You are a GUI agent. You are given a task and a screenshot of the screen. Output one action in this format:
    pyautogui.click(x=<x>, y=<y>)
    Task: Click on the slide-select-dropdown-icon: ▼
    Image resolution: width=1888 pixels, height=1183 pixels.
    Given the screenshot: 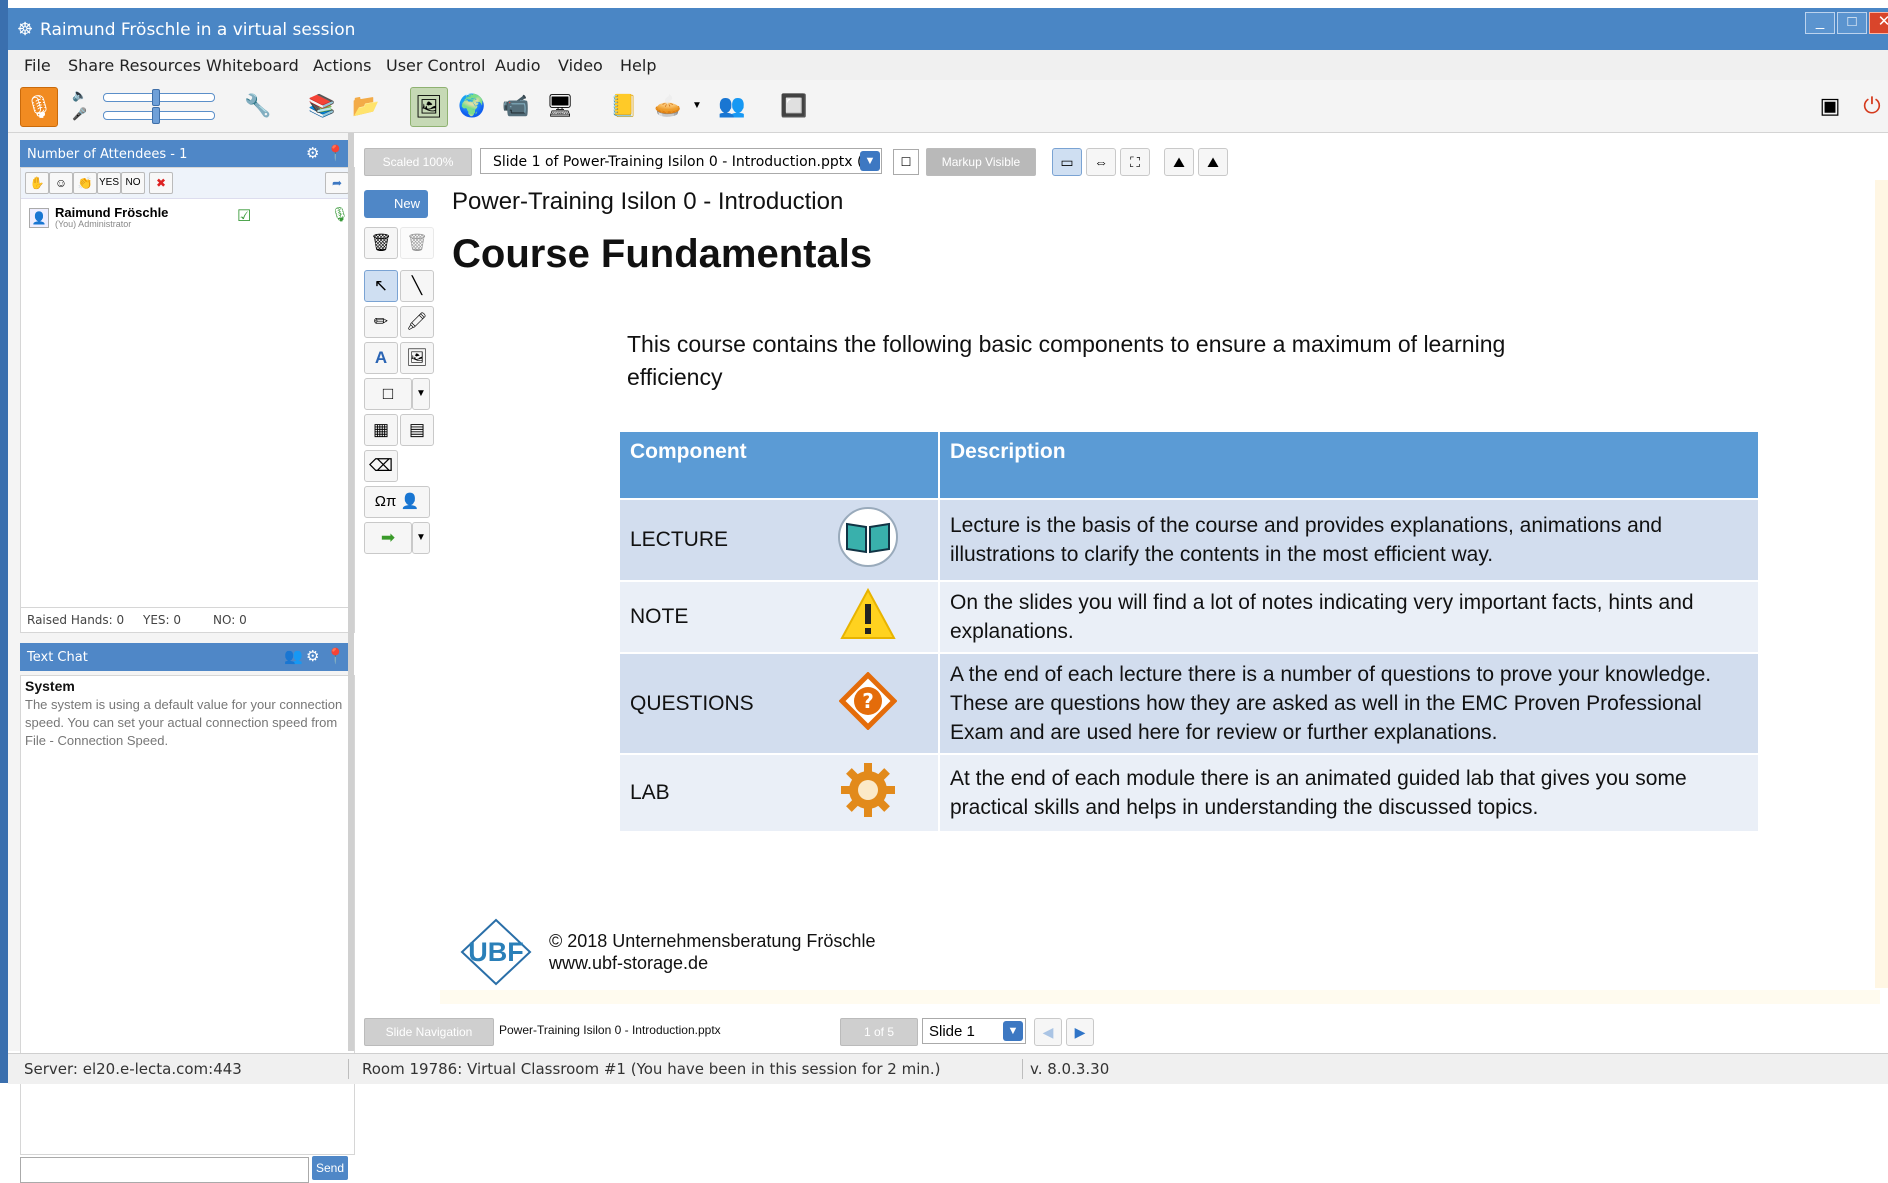 What is the action you would take?
    pyautogui.click(x=870, y=161)
    